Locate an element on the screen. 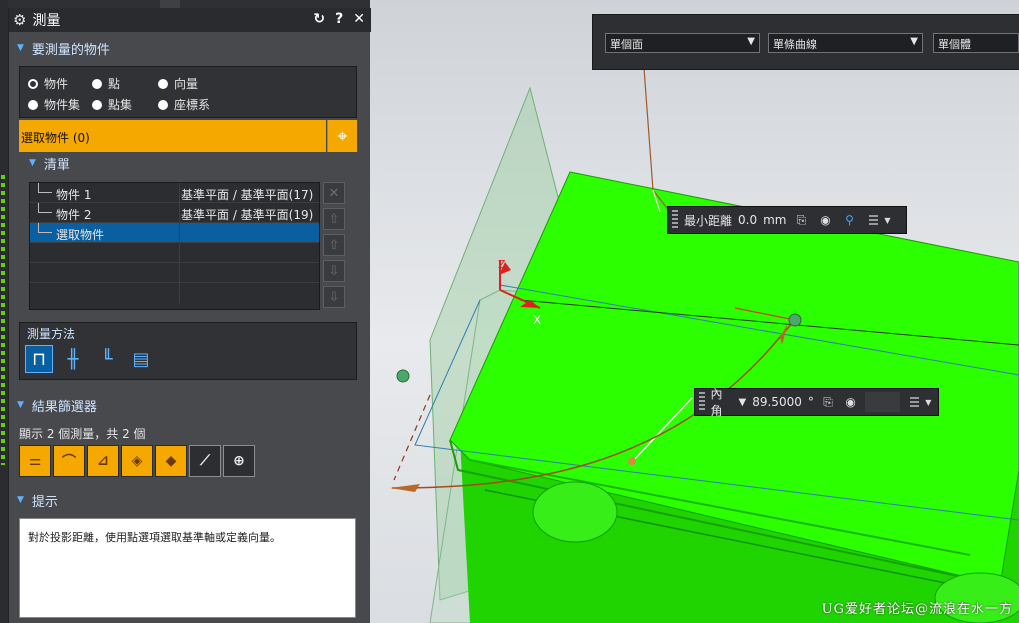  section-object-to-measure: ▼ 要測量的物件 is located at coordinates (190, 48).